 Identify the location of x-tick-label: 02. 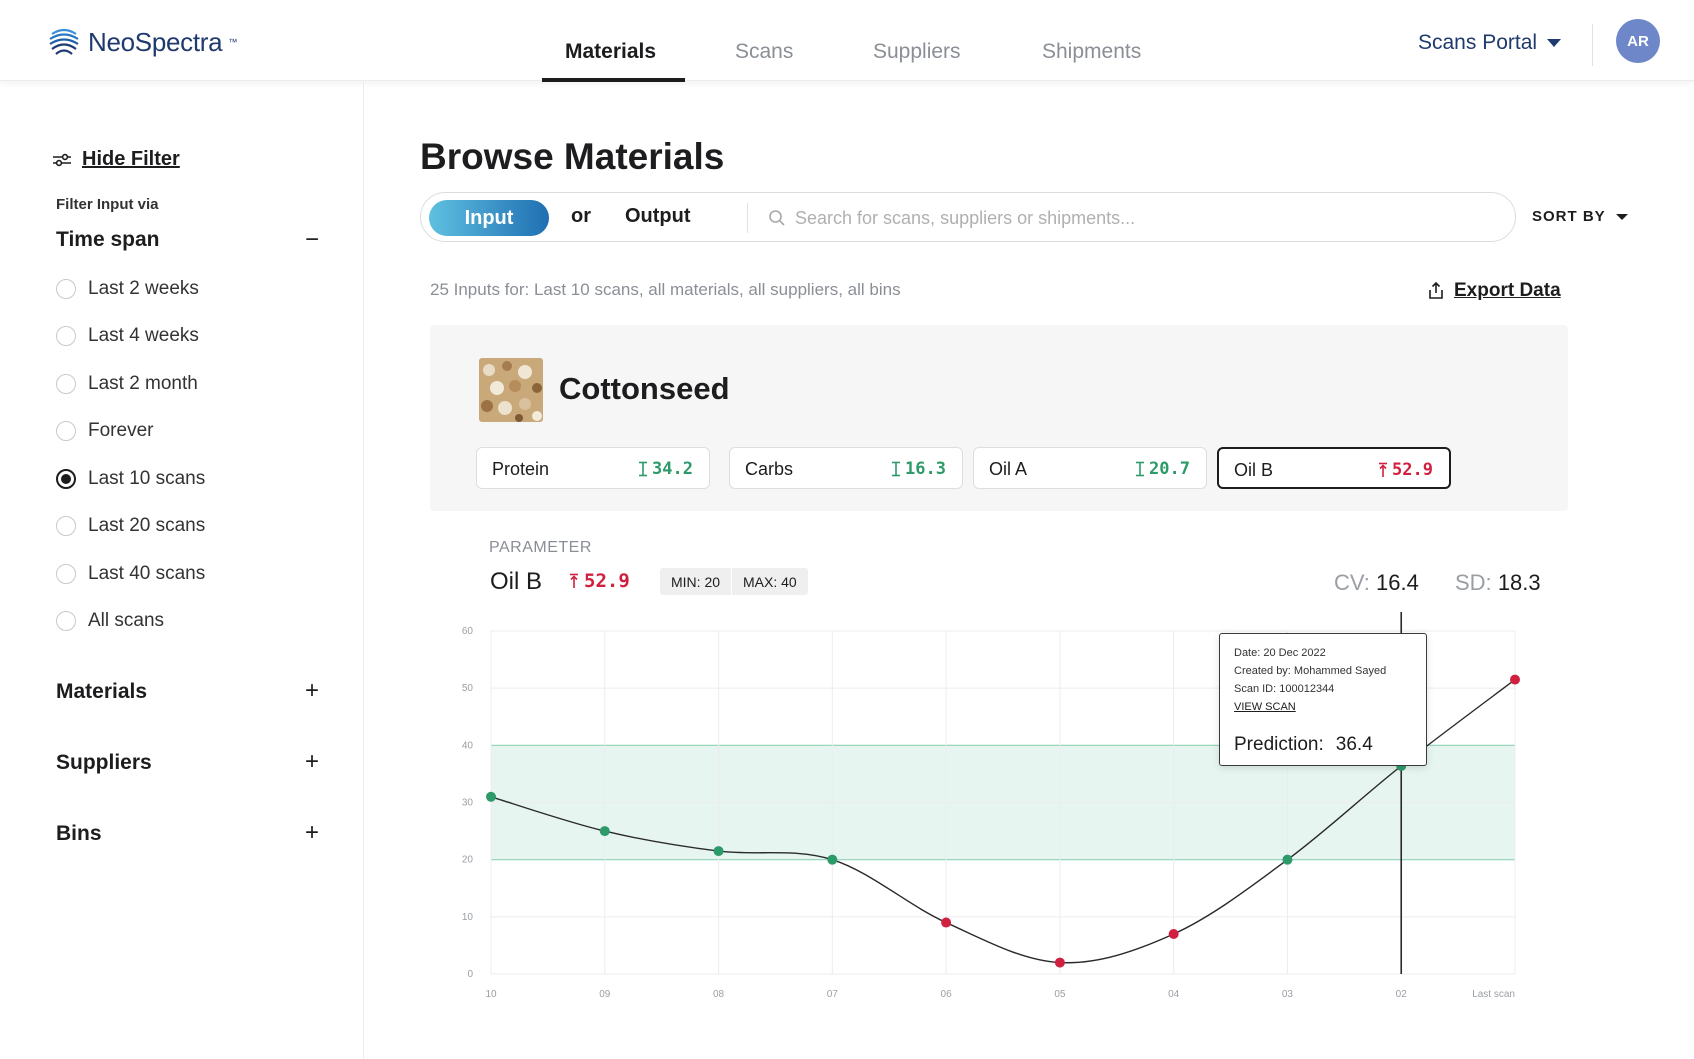
(1402, 994).